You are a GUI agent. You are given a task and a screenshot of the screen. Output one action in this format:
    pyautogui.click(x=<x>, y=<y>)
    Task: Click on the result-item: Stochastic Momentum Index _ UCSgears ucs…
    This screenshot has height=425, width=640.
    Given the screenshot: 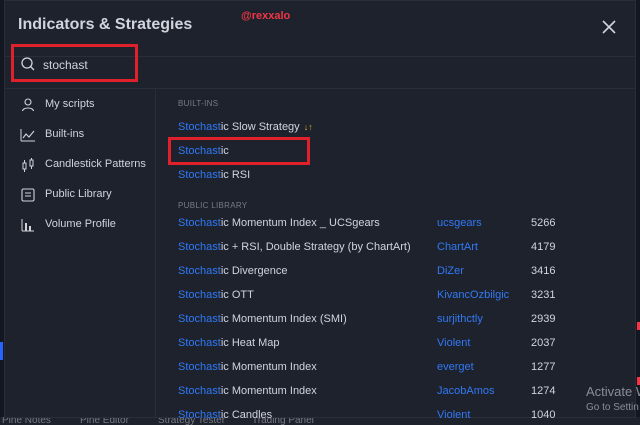 What is the action you would take?
    pyautogui.click(x=395, y=224)
    